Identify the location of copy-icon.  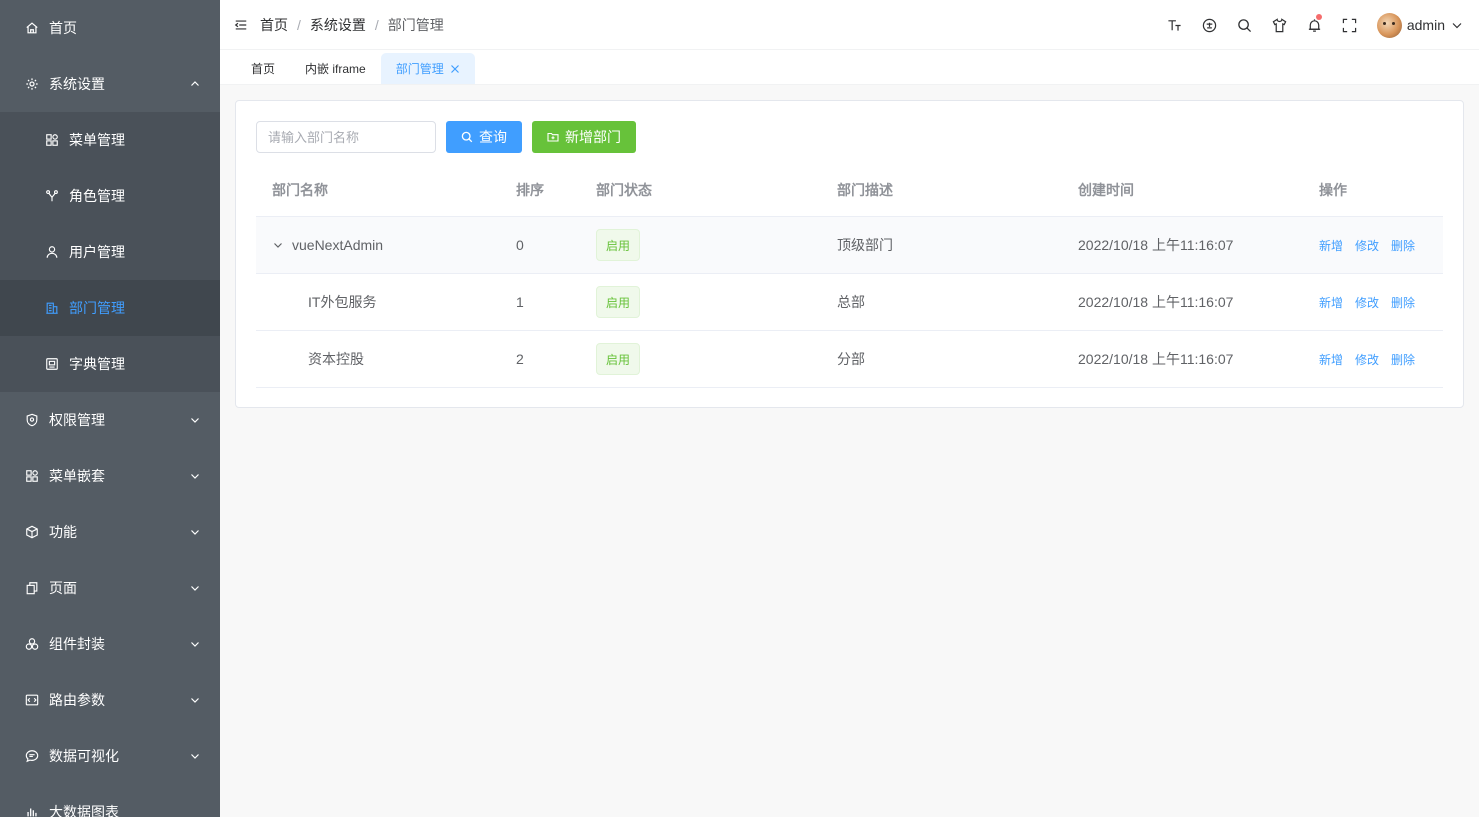
(32, 588).